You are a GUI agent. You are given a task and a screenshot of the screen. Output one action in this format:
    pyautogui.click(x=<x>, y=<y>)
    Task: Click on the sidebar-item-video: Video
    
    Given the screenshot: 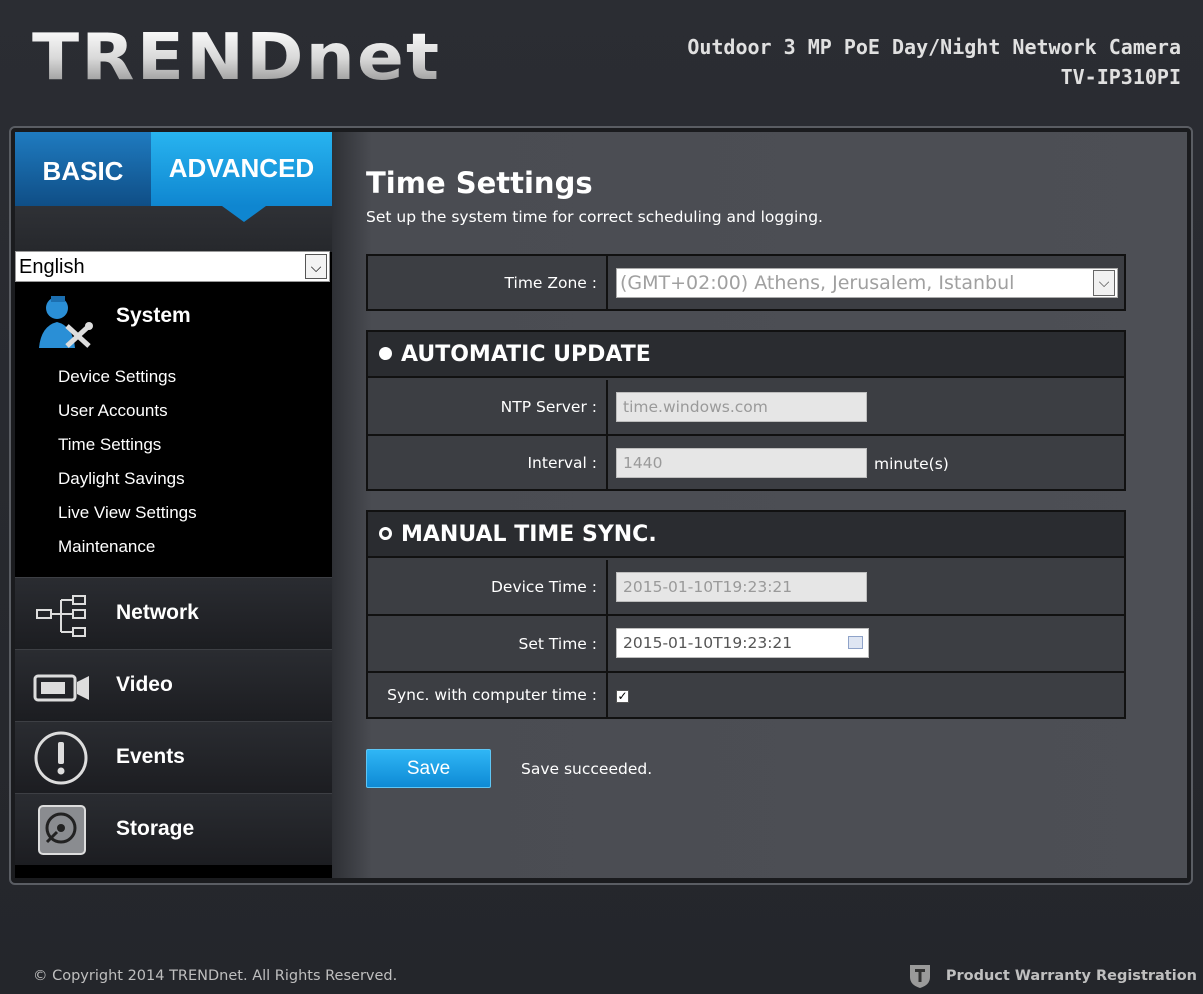 What is the action you would take?
    pyautogui.click(x=173, y=685)
    